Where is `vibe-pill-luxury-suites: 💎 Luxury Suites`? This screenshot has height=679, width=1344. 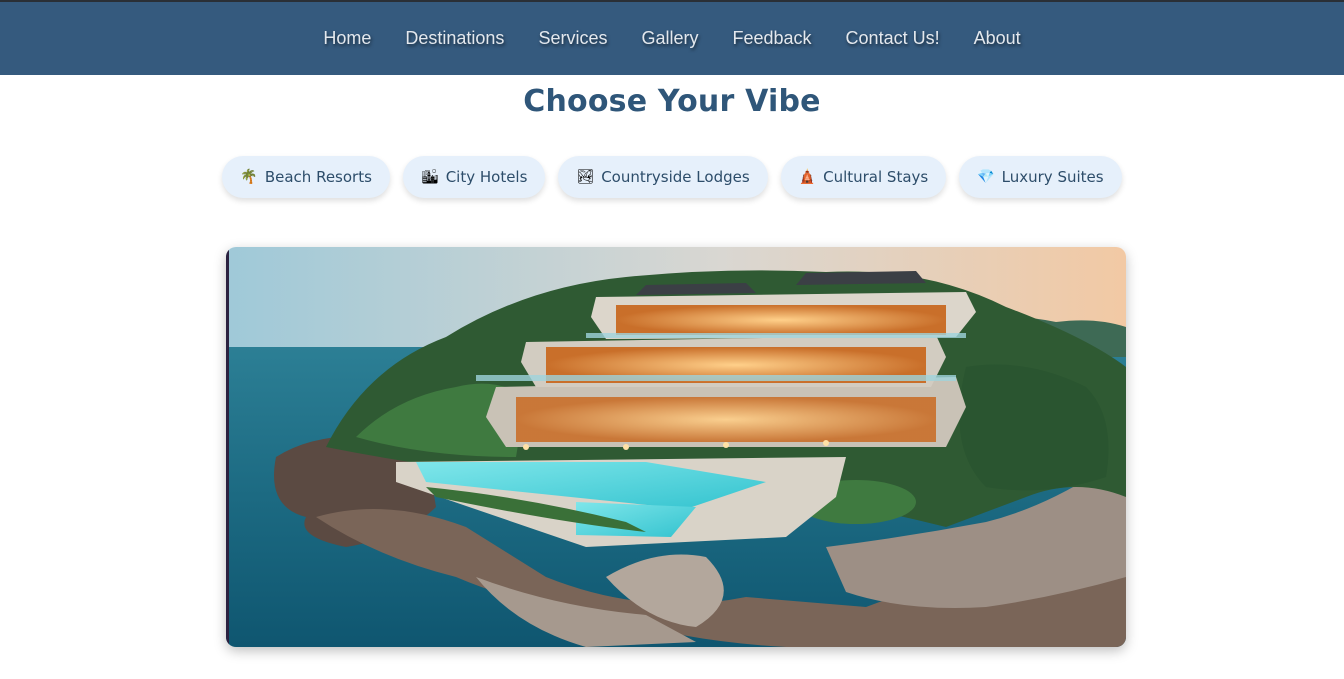
vibe-pill-luxury-suites: 💎 Luxury Suites is located at coordinates (1040, 177).